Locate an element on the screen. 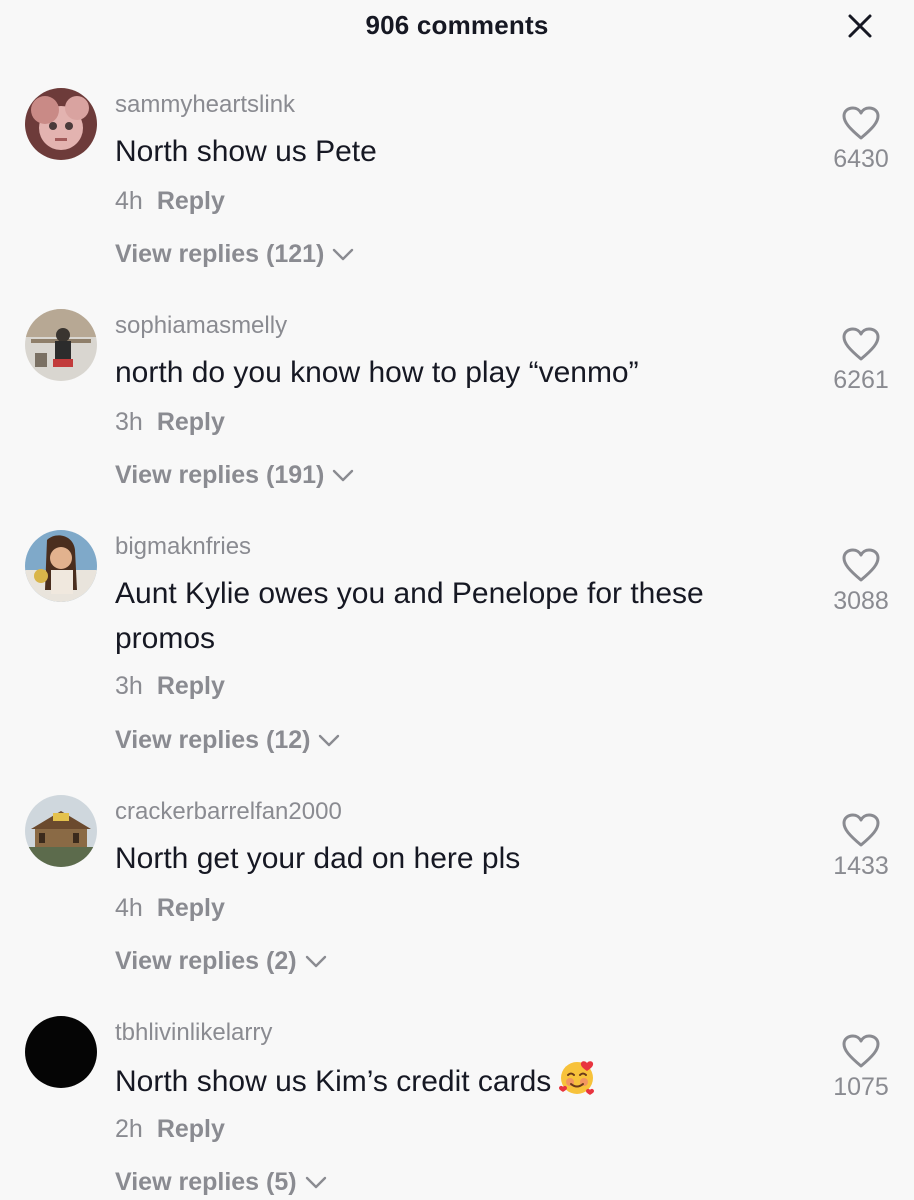 This screenshot has height=1200, width=914. comment-username: sammyheartslink is located at coordinates (205, 105).